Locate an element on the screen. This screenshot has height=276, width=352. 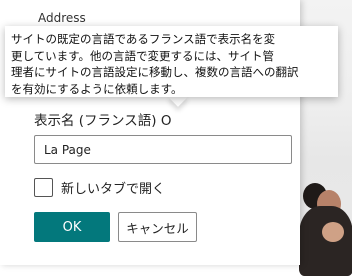
tooltip-line: 理者にサイトの言語設定に移動し、複数の言語への翻訳 is located at coordinates (155, 72).